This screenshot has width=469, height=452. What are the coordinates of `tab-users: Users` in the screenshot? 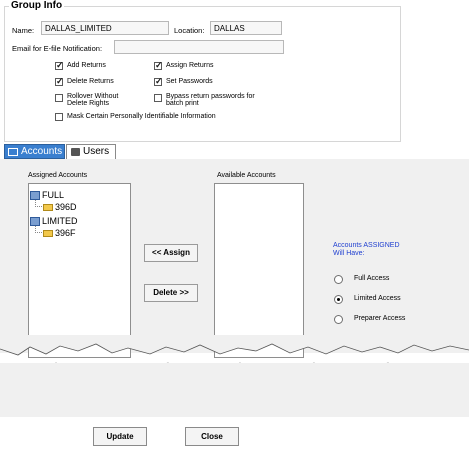 It's located at (91, 151).